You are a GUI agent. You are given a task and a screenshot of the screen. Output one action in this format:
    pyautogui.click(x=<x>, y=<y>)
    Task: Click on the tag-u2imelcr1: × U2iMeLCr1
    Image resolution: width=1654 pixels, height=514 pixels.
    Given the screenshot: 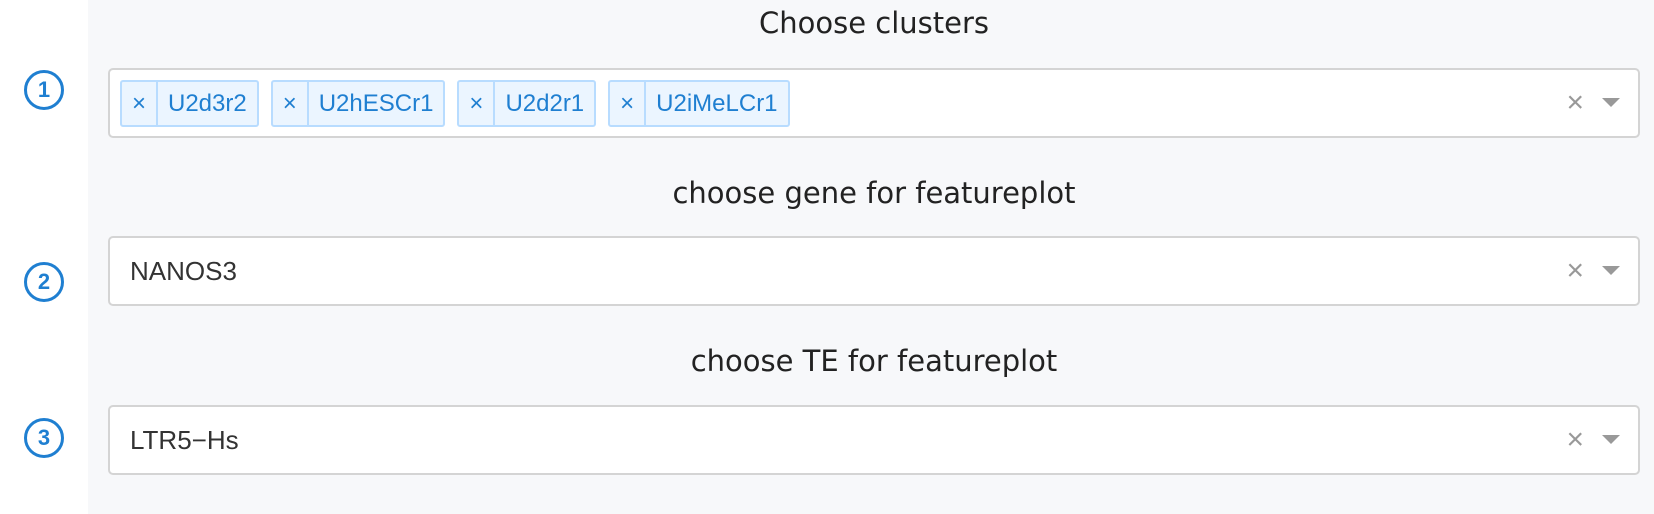 What is the action you would take?
    pyautogui.click(x=699, y=103)
    